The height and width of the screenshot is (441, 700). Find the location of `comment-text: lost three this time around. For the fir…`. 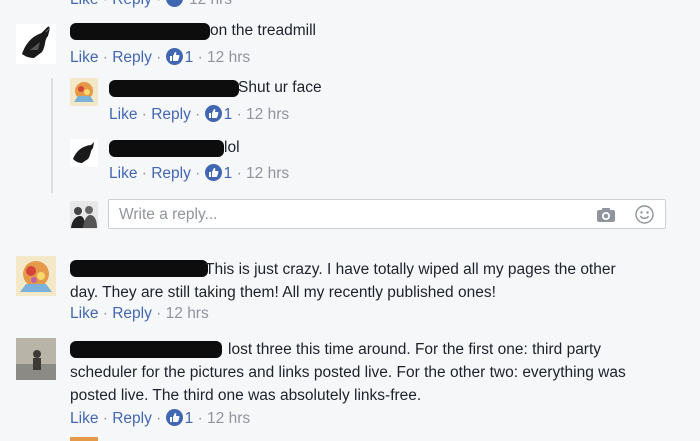

comment-text: lost three this time around. For the fir… is located at coordinates (348, 372).